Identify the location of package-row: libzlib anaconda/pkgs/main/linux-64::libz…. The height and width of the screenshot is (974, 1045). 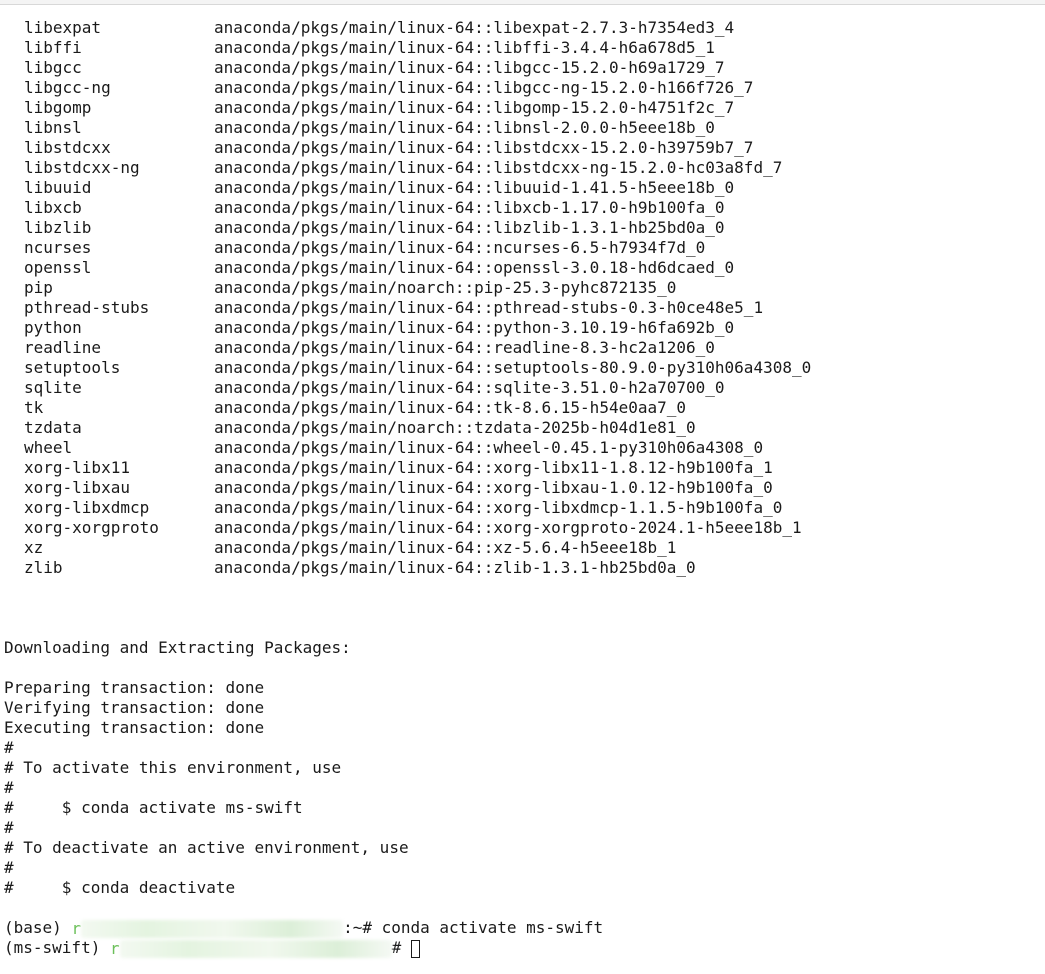
(522, 228).